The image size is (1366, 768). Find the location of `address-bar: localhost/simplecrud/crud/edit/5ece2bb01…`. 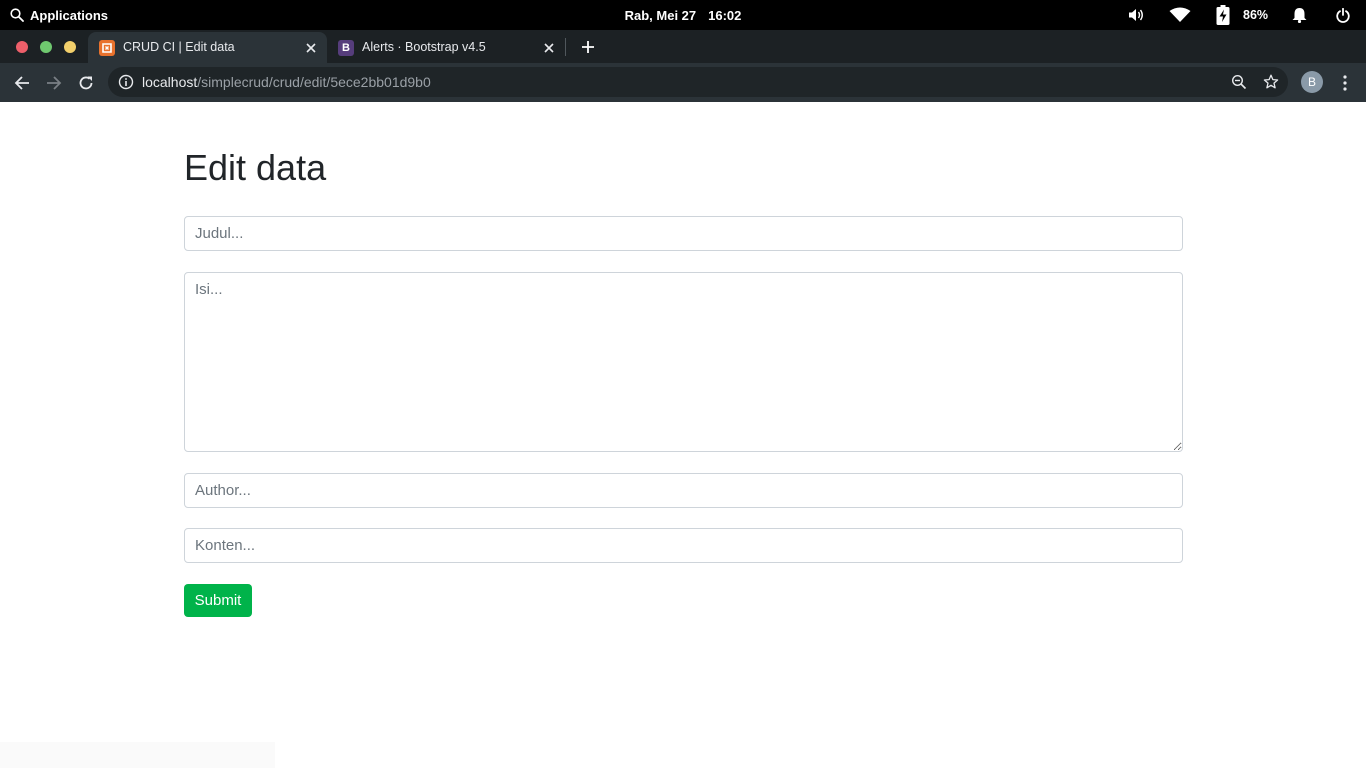

address-bar: localhost/simplecrud/crud/edit/5ece2bb01… is located at coordinates (698, 82).